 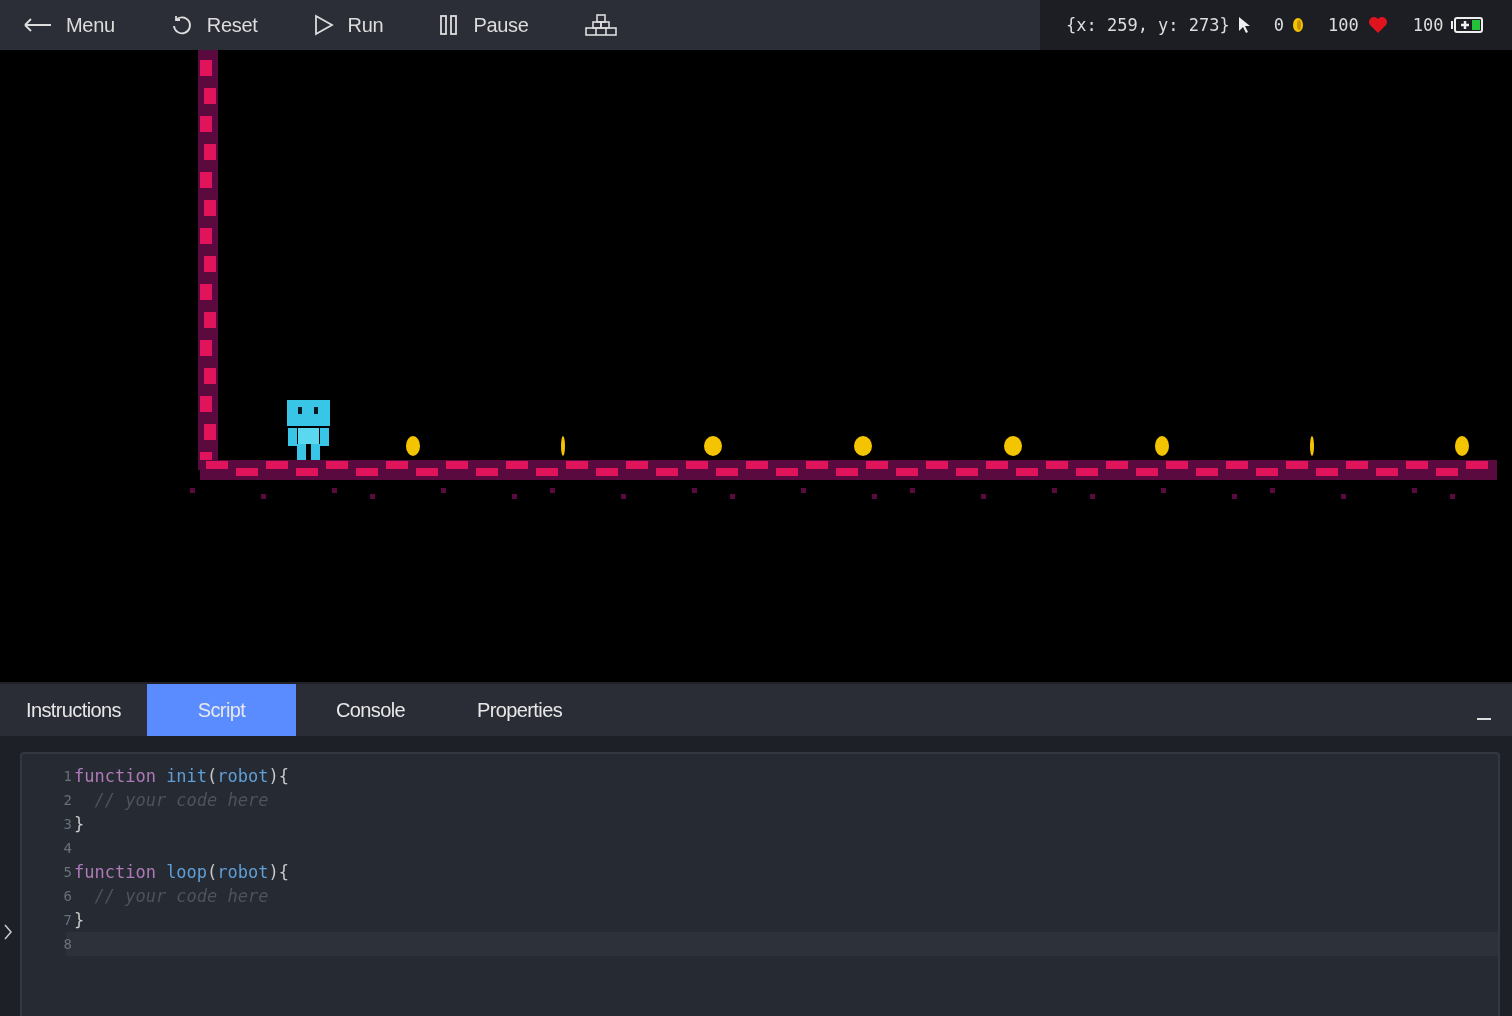 What do you see at coordinates (308, 430) in the screenshot?
I see `robot-sprite` at bounding box center [308, 430].